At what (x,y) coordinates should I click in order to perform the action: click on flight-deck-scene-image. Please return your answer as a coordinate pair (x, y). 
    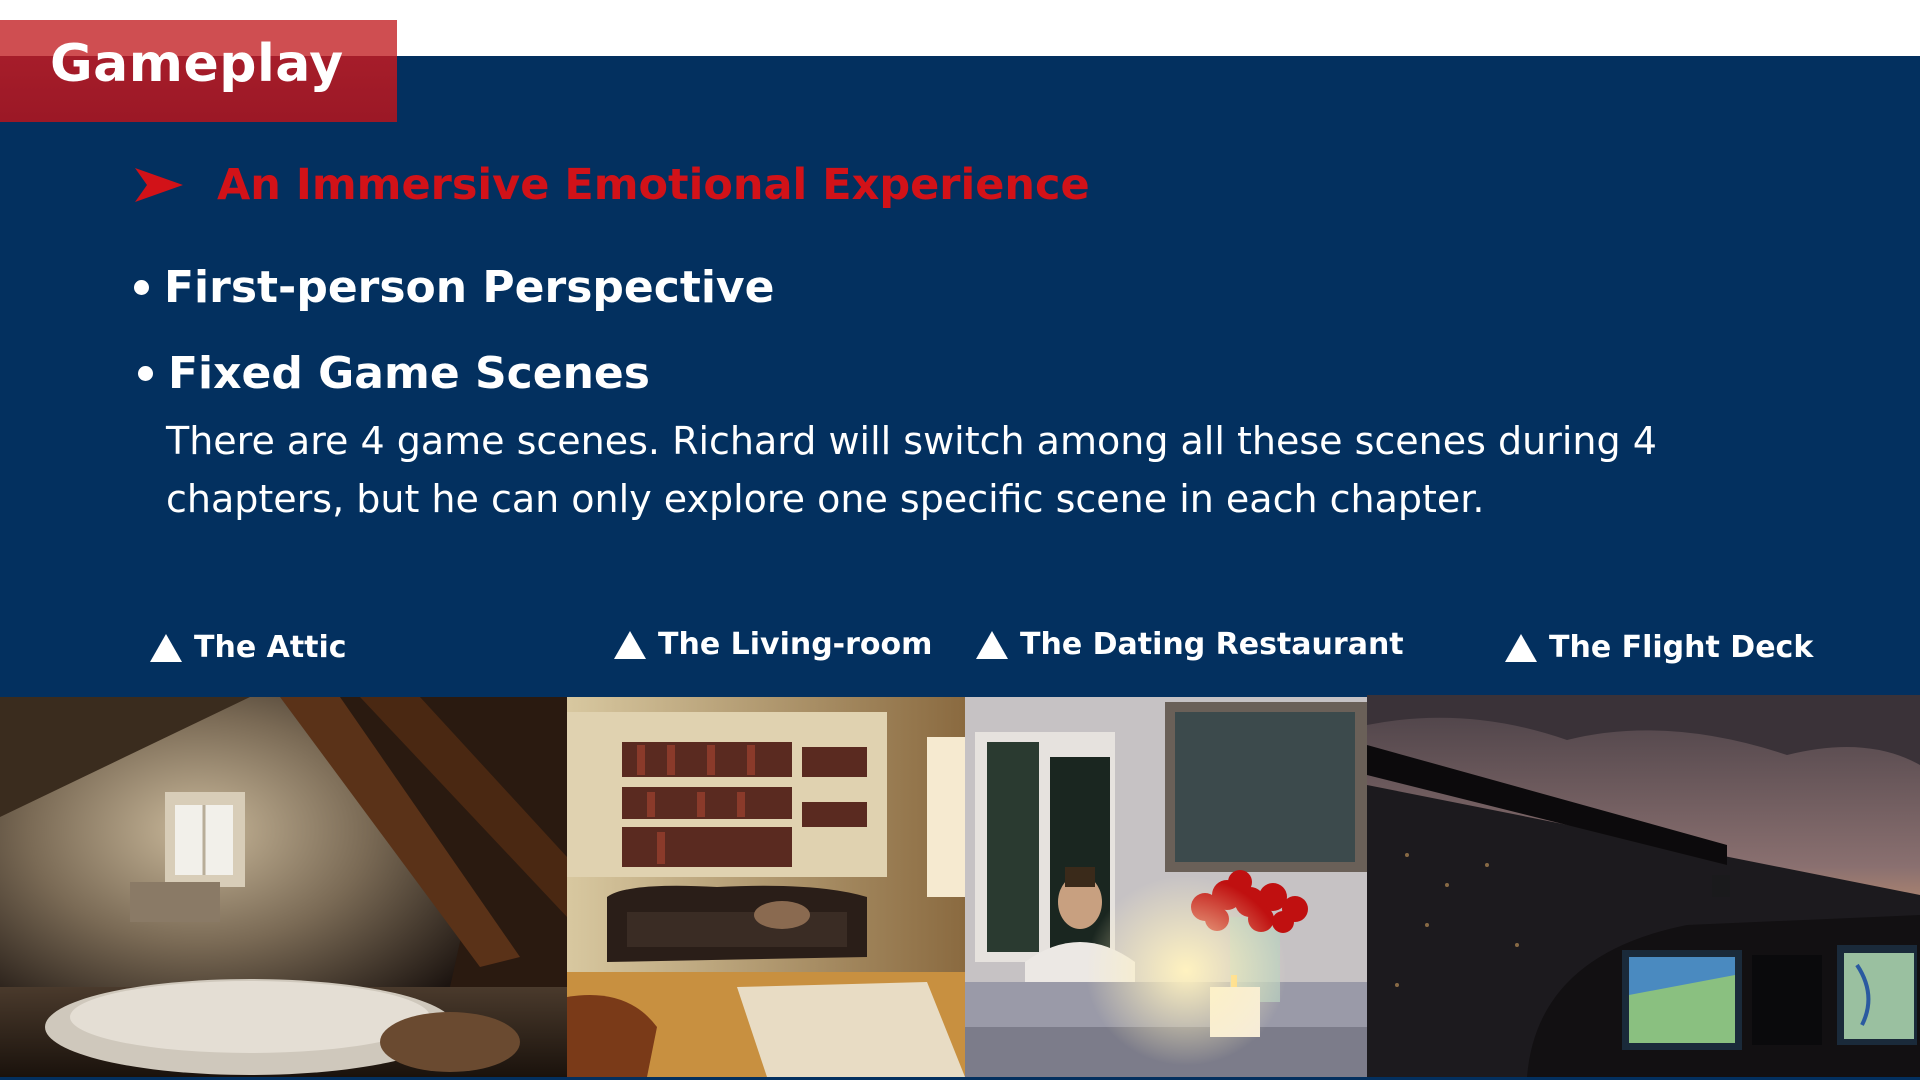
    Looking at the image, I should click on (1643, 886).